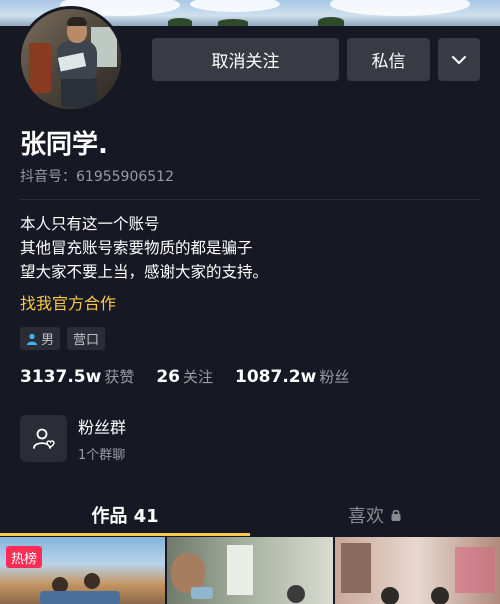  I want to click on bio-line: 其他冒充账号索要物质的都是骗子, so click(136, 248).